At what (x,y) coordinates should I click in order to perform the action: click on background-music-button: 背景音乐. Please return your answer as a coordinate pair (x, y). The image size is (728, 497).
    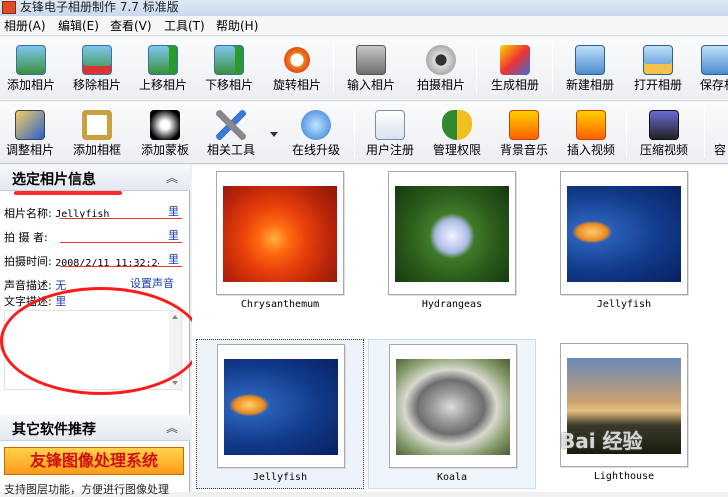
    Looking at the image, I should click on (524, 133).